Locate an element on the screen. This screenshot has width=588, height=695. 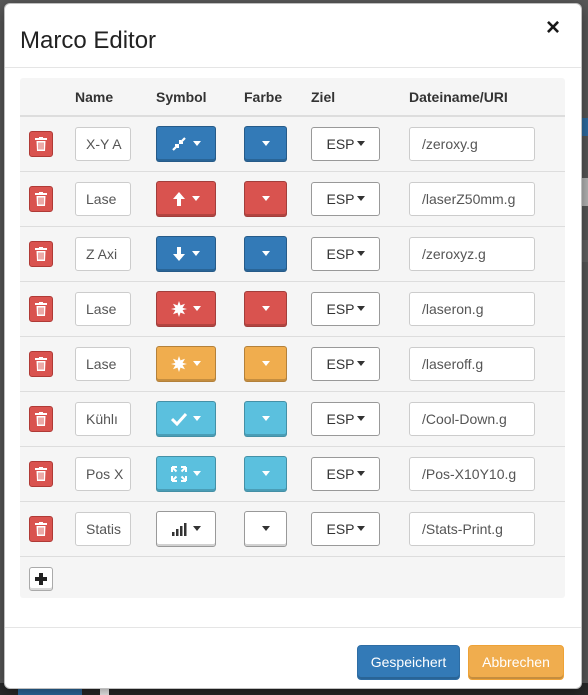
macro-file-input: /laserZ50mm.g is located at coordinates (472, 198).